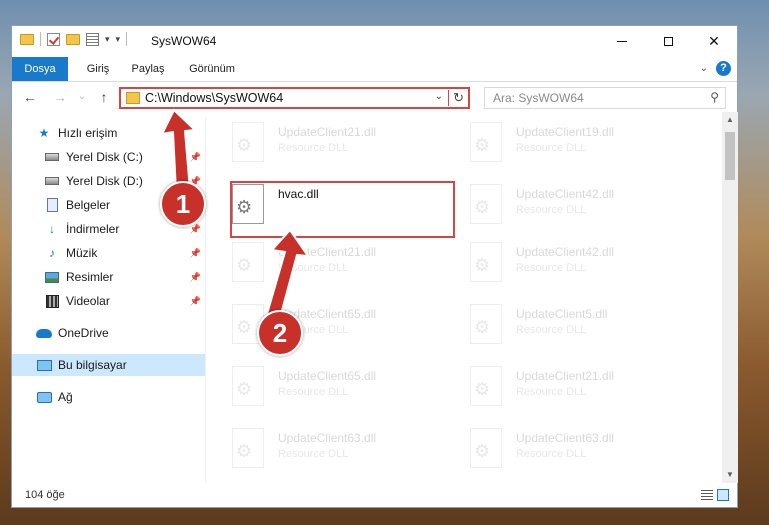  Describe the element at coordinates (212, 69) in the screenshot. I see `tab-view: Görünüm` at that location.